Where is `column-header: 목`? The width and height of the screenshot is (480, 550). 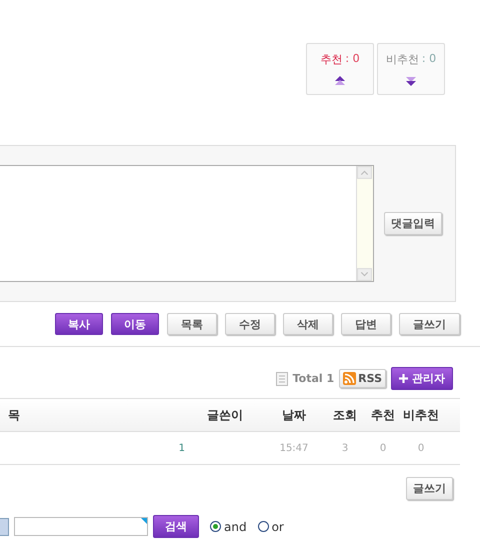
column-header: 목 is located at coordinates (13, 415).